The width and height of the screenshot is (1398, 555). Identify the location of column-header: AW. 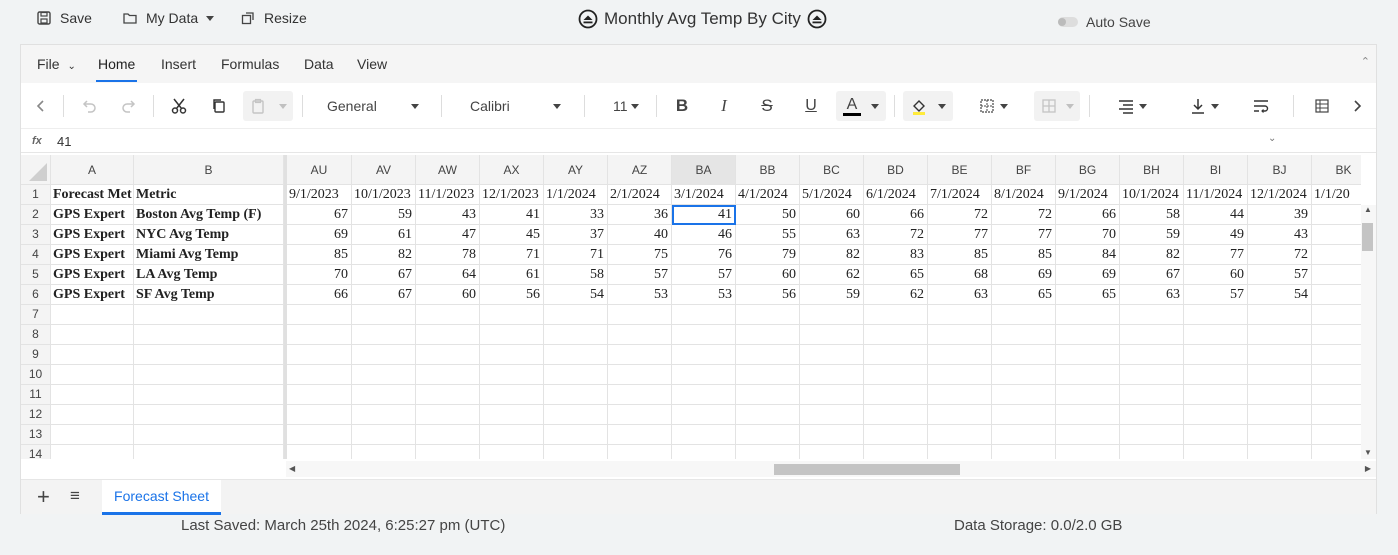
(448, 170).